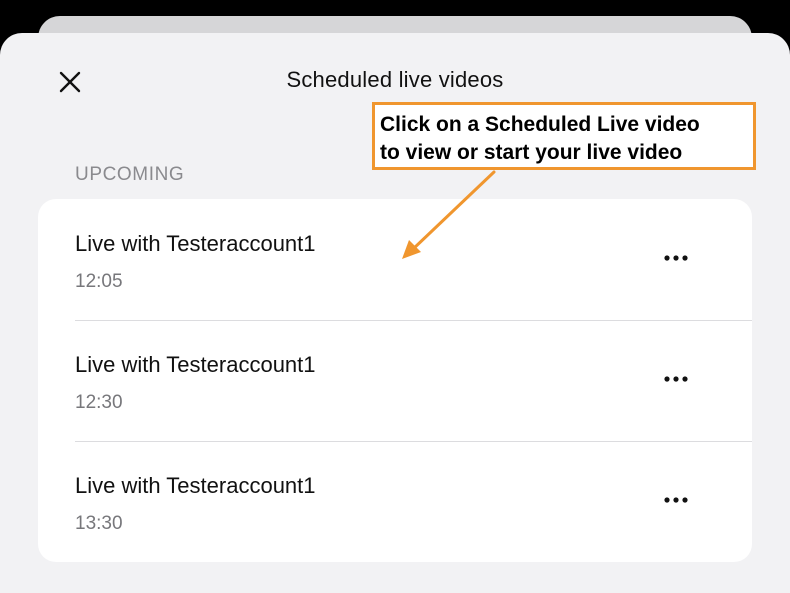  What do you see at coordinates (130, 174) in the screenshot?
I see `section-header-upcoming: UPCOMING` at bounding box center [130, 174].